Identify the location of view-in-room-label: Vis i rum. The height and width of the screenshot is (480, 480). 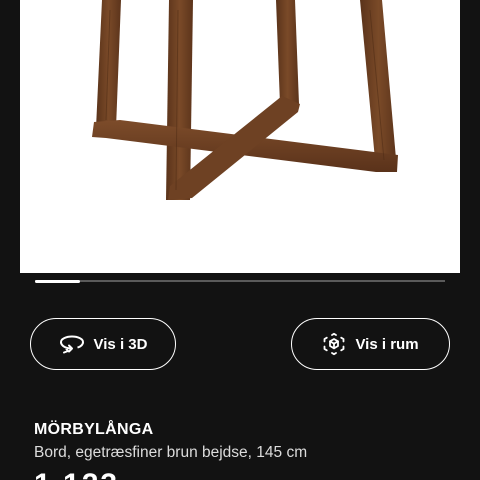
(387, 344).